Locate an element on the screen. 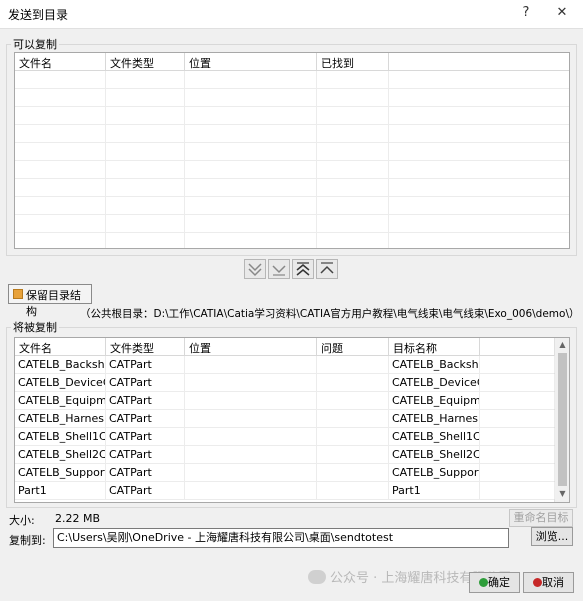 This screenshot has width=583, height=601. rename-target-button: 重命名目标 is located at coordinates (541, 518).